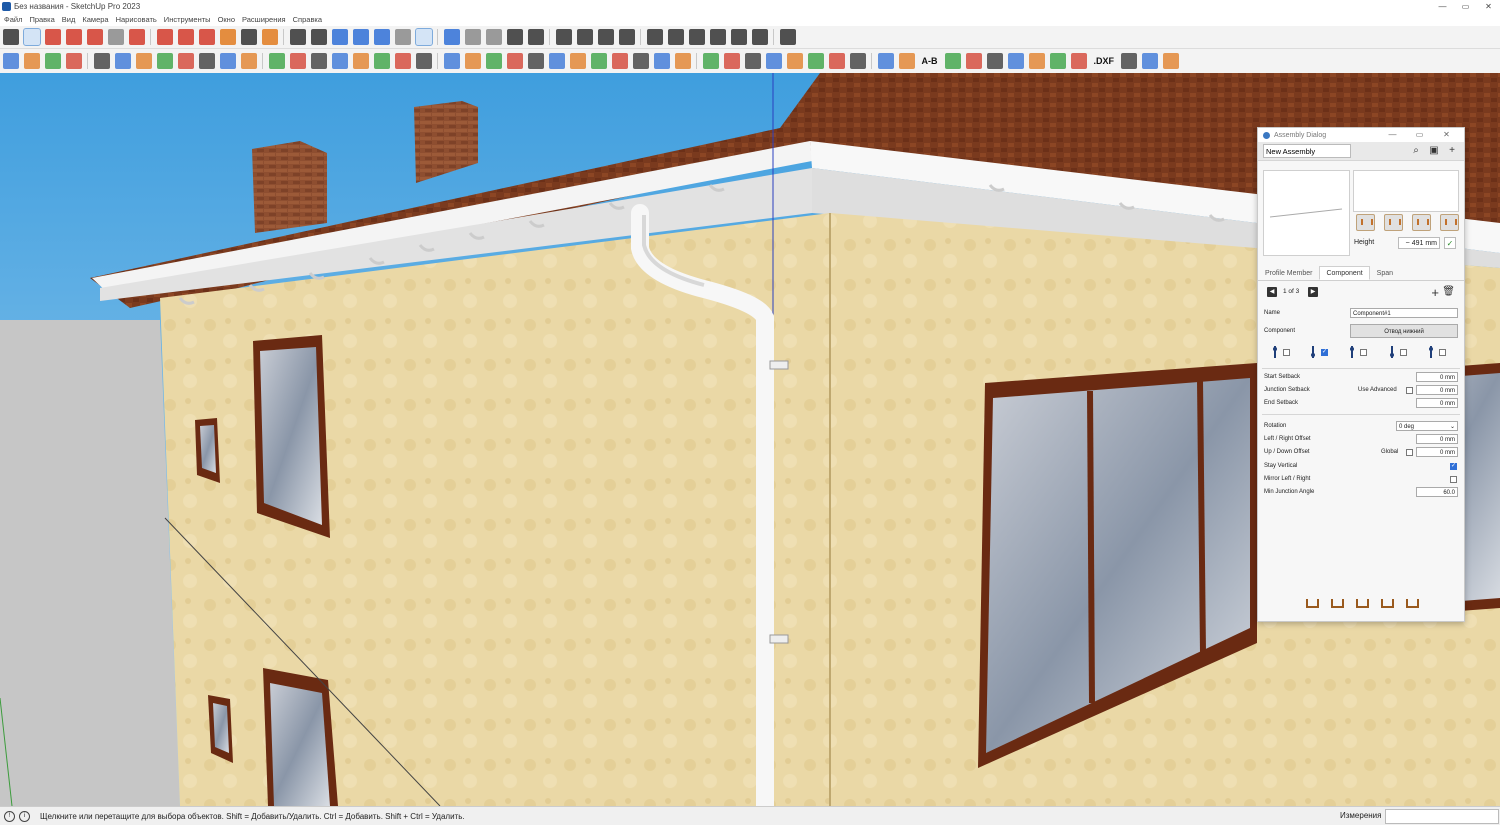 This screenshot has width=1500, height=825. I want to click on solid-outer-icon, so click(654, 37).